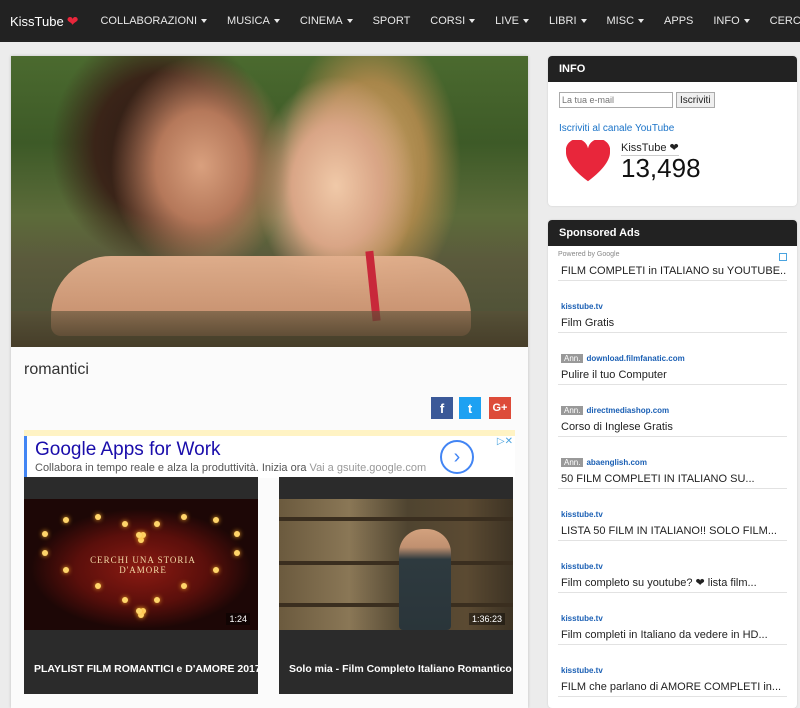 The image size is (800, 708). Describe the element at coordinates (616, 128) in the screenshot. I see `youtube-subscribe-link: Iscriviti al canale YouTube` at that location.